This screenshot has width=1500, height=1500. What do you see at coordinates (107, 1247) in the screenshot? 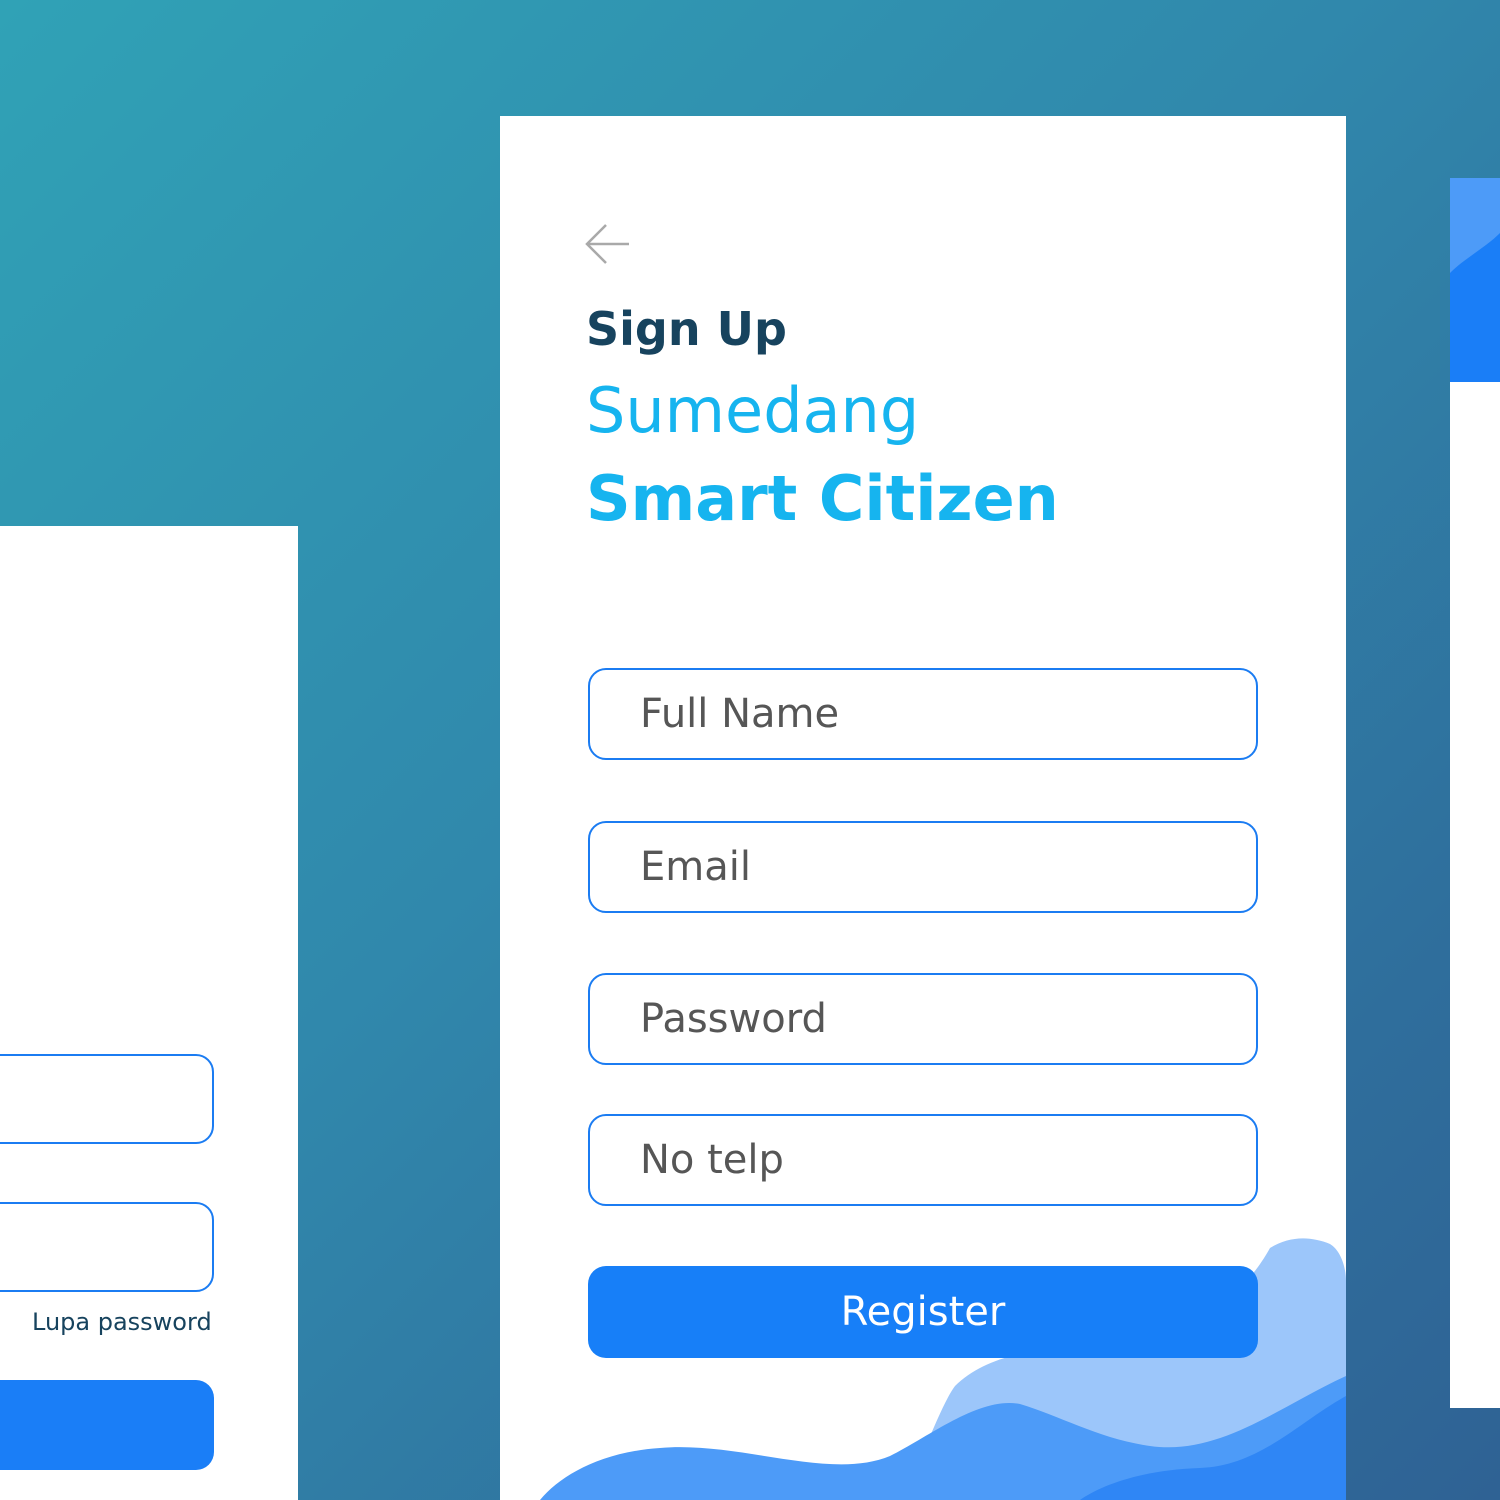
I see `login-password-field` at bounding box center [107, 1247].